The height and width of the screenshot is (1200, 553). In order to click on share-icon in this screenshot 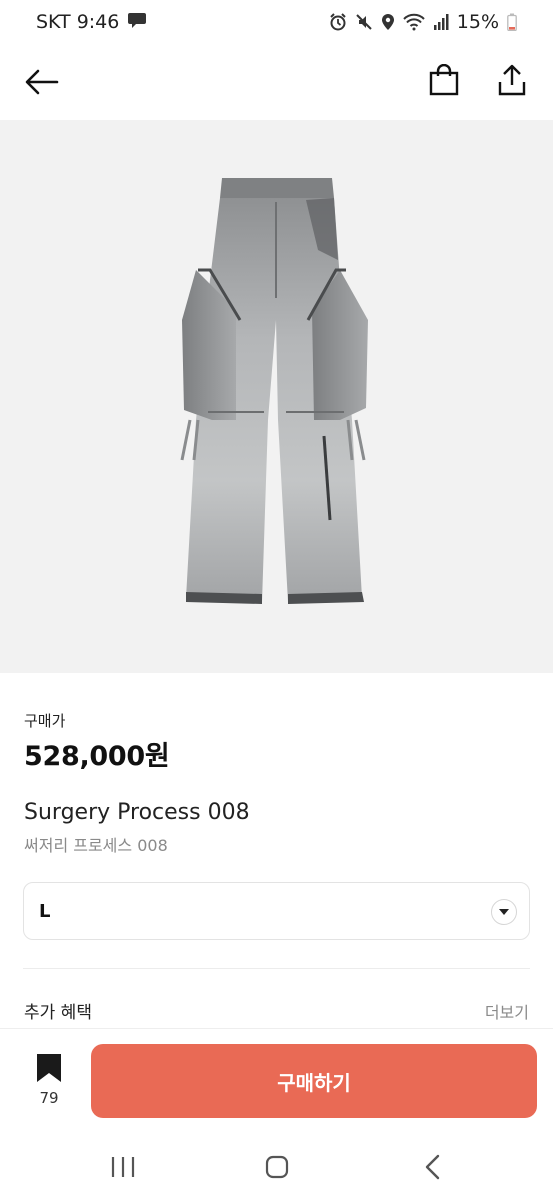, I will do `click(512, 80)`.